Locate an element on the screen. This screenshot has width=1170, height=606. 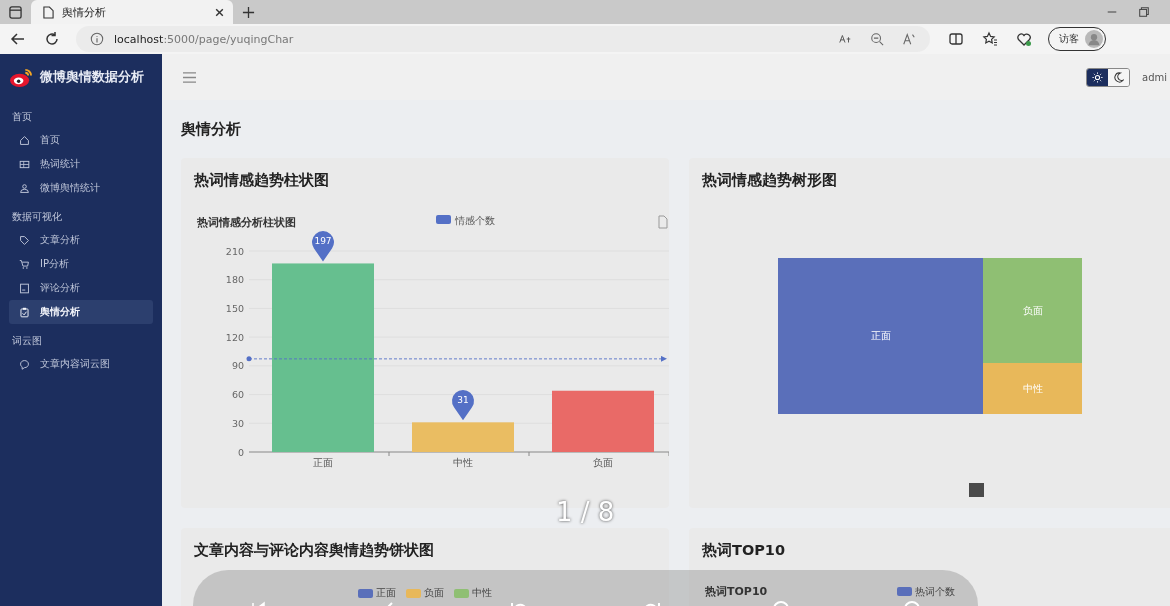
annotation: 197 is located at coordinates (323, 241).